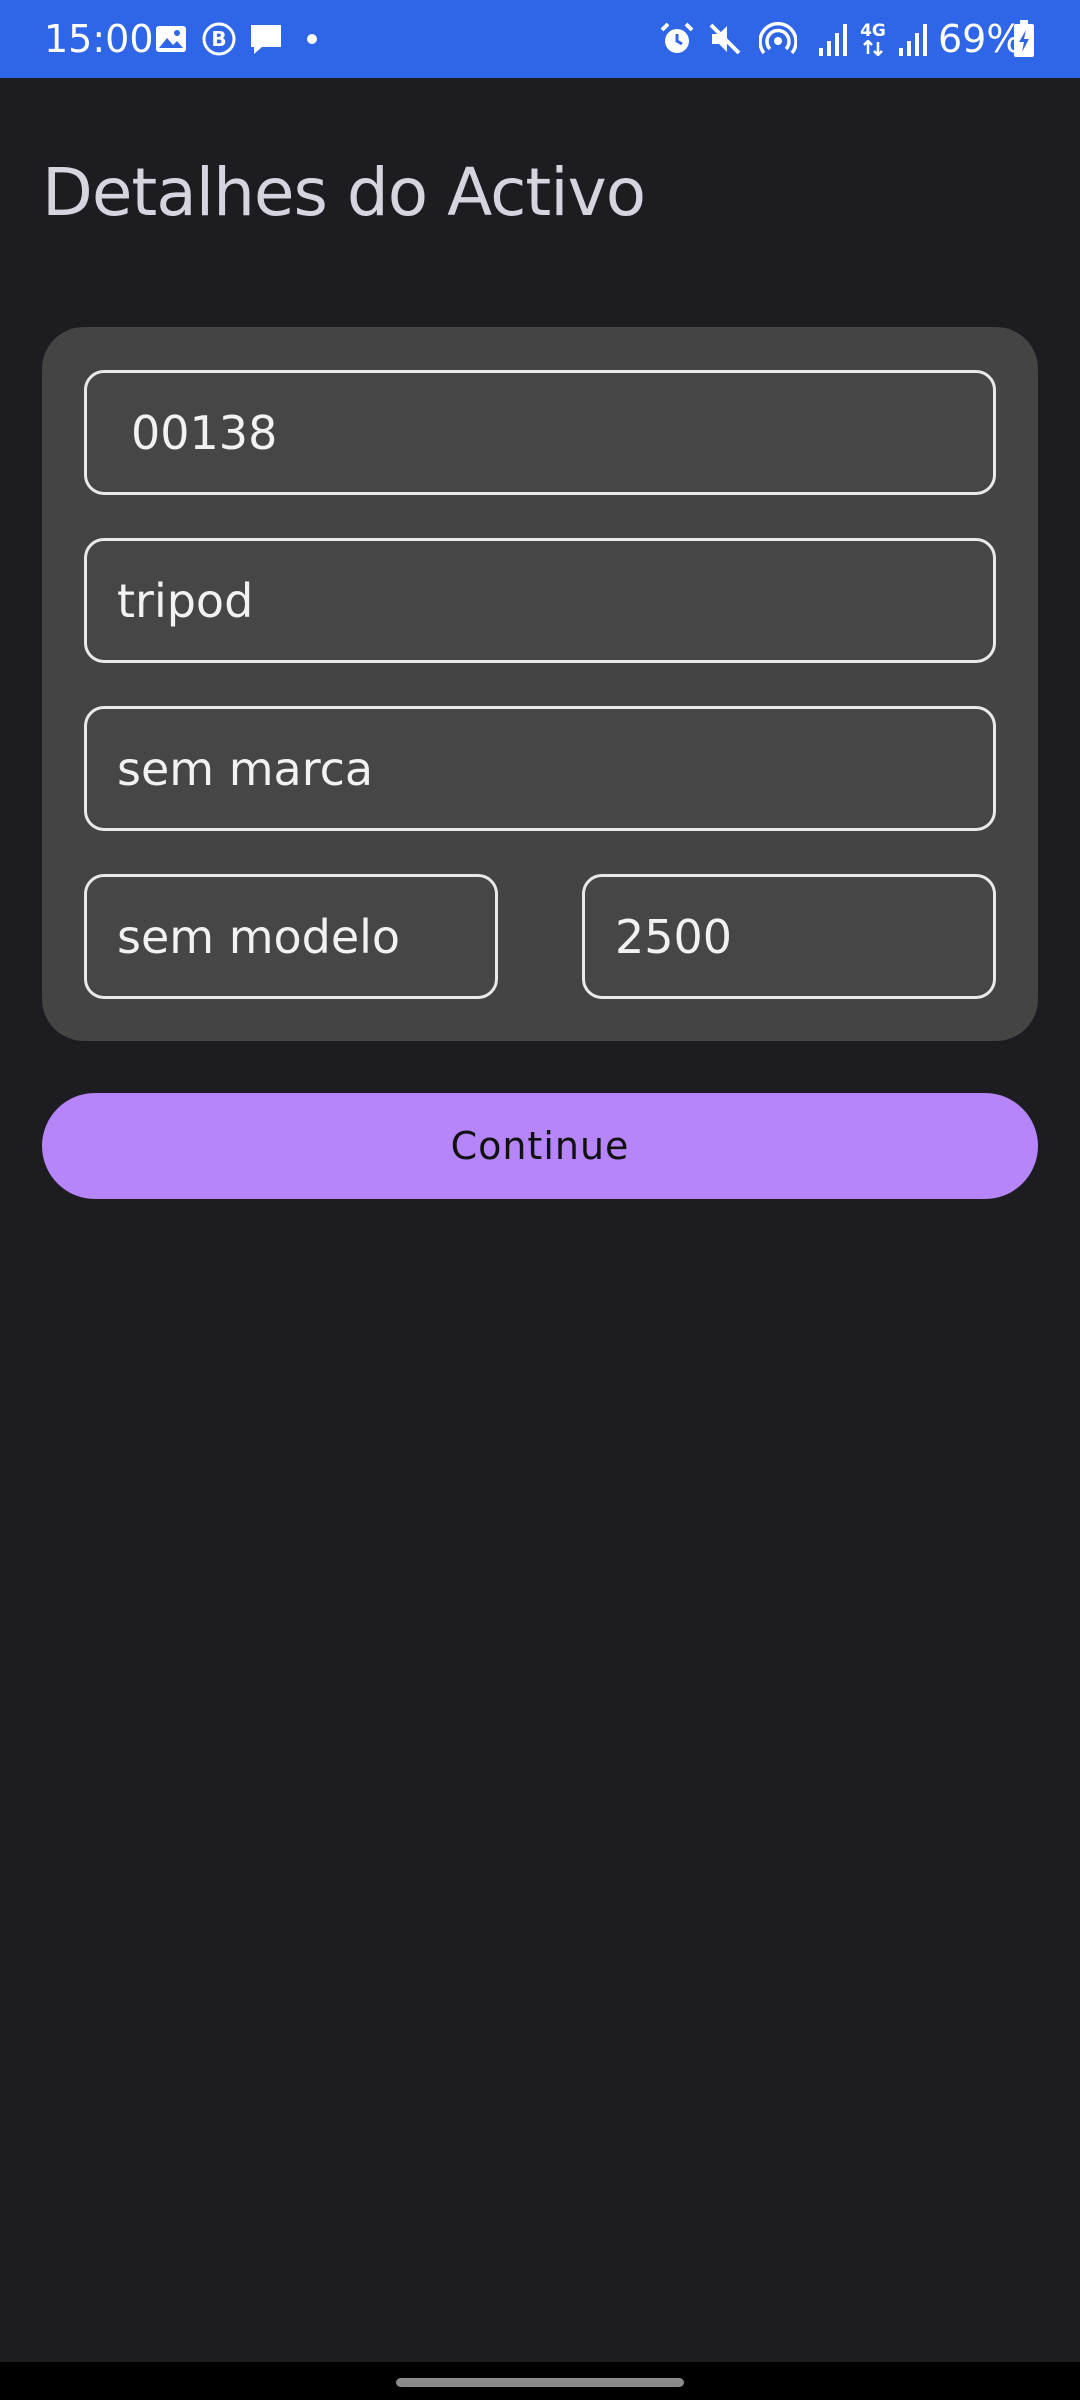 The image size is (1080, 2400). Describe the element at coordinates (171, 39) in the screenshot. I see `gallery-icon` at that location.